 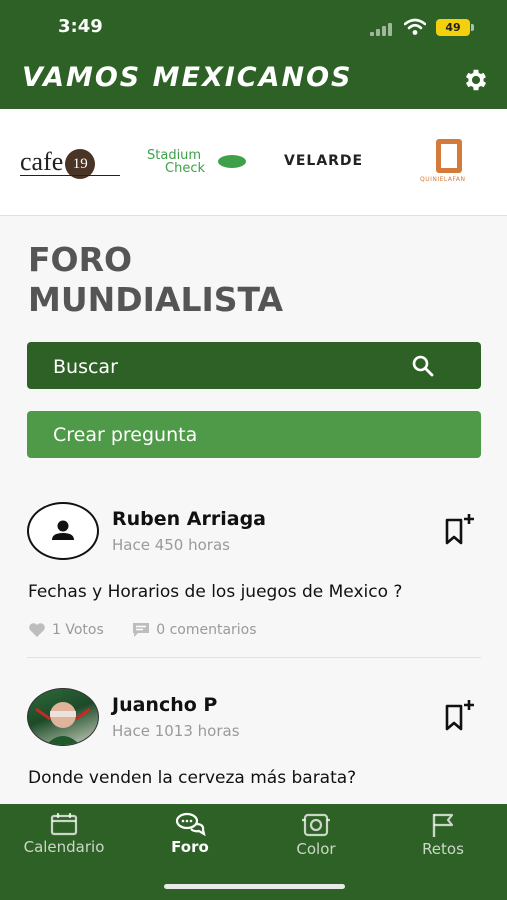 I want to click on sponsor-stadium-check-logo: Stadium Check, so click(x=176, y=162).